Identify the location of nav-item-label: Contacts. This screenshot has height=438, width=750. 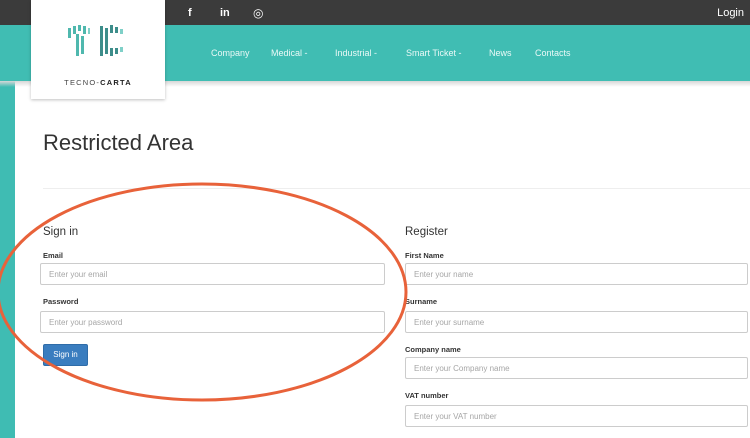
(553, 53).